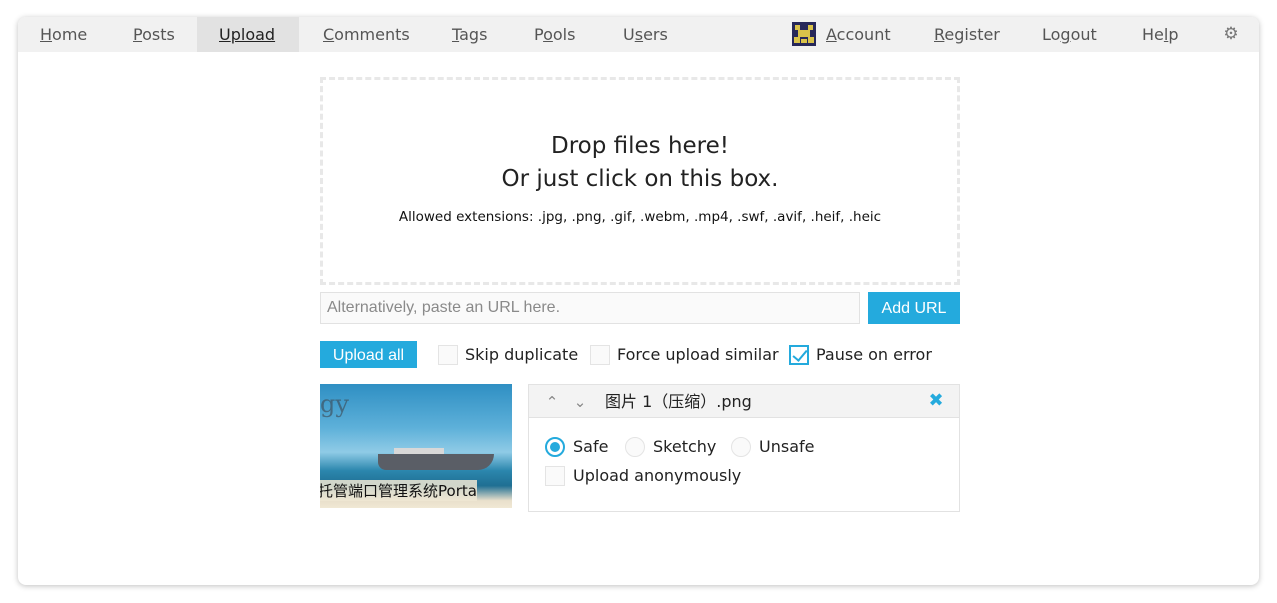 The width and height of the screenshot is (1277, 603). Describe the element at coordinates (804, 34) in the screenshot. I see `avatar` at that location.